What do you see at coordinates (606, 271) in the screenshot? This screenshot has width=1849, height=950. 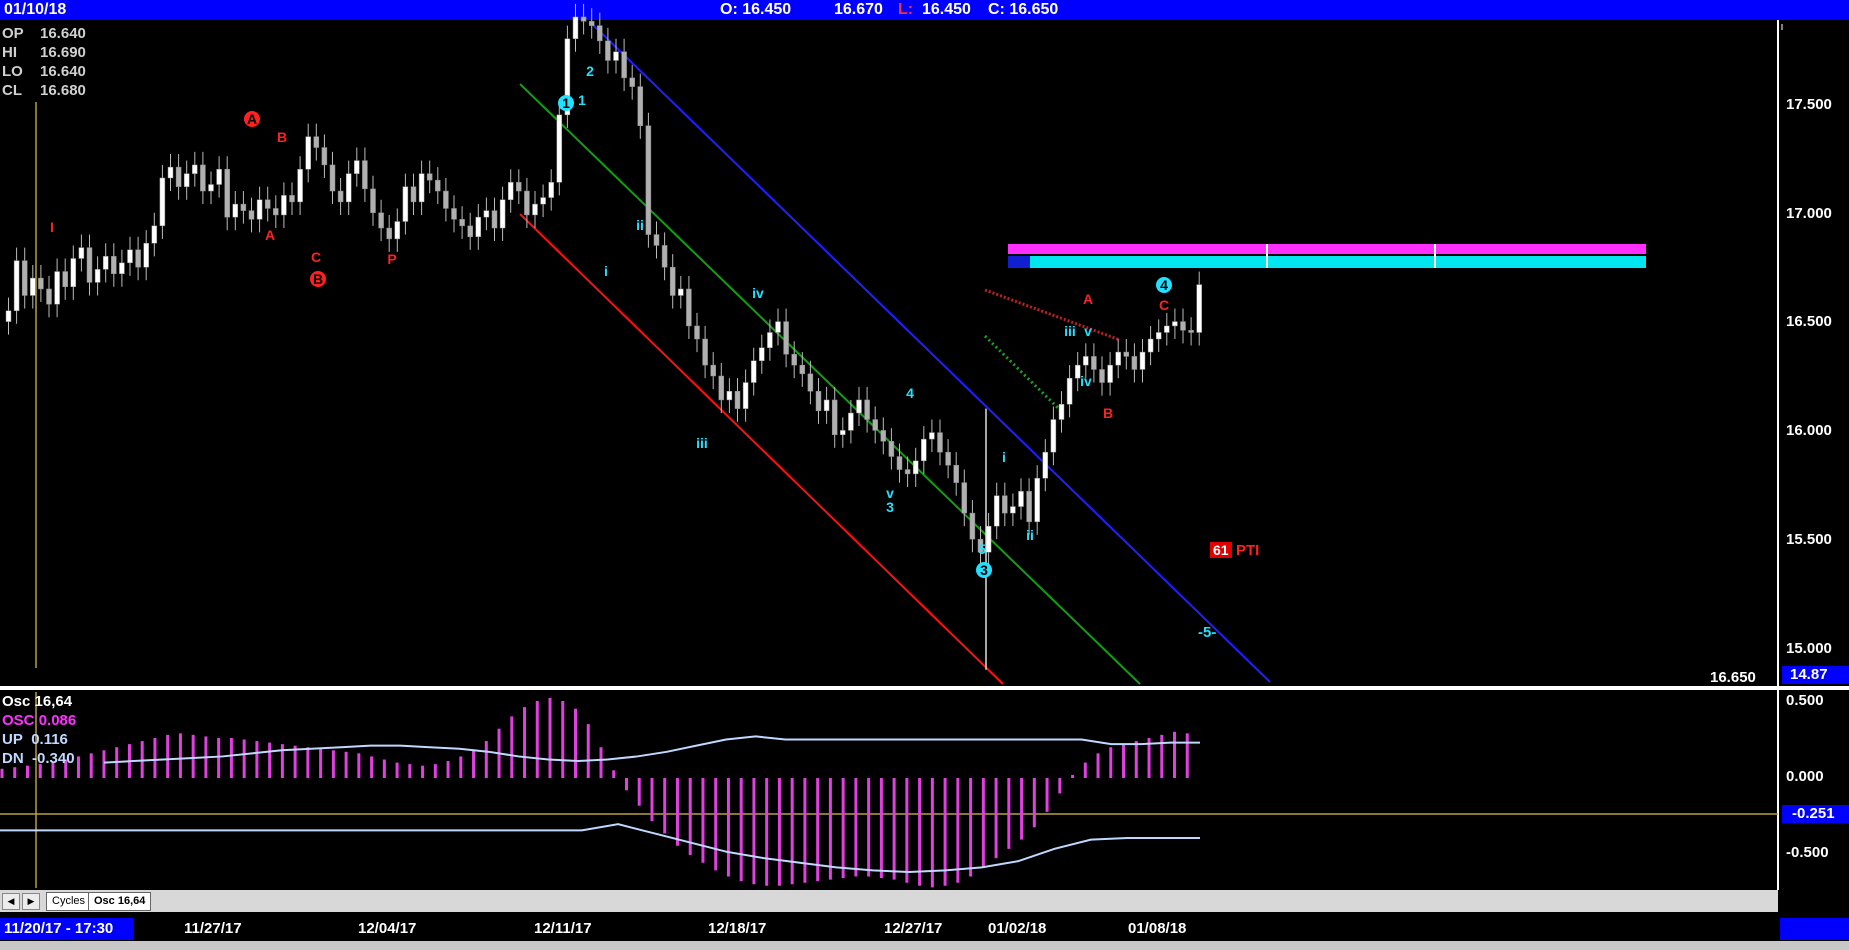 I see `wave-label: i` at bounding box center [606, 271].